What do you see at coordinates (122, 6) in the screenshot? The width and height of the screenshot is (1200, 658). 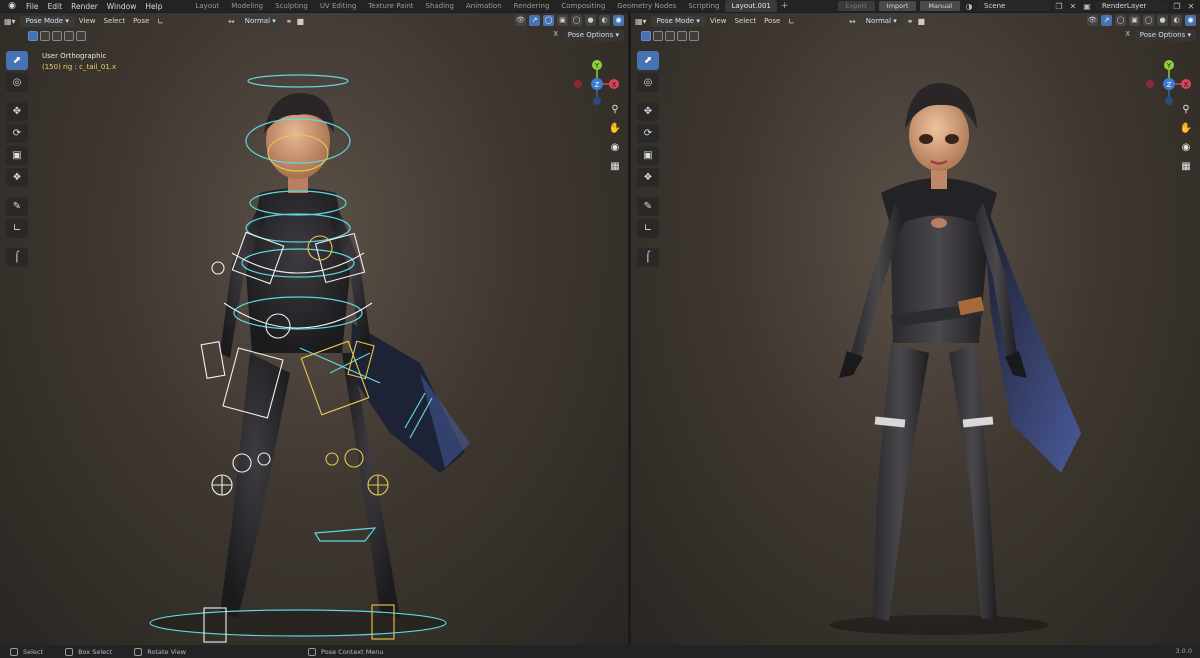 I see `menu-window: Window` at bounding box center [122, 6].